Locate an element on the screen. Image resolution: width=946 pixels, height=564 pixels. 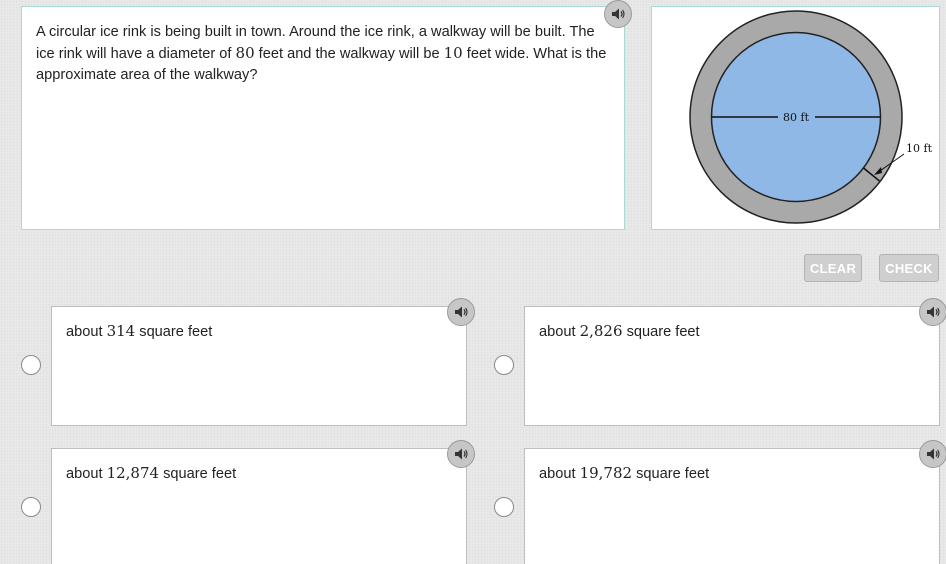
choice-number: 12,874 is located at coordinates (133, 473).